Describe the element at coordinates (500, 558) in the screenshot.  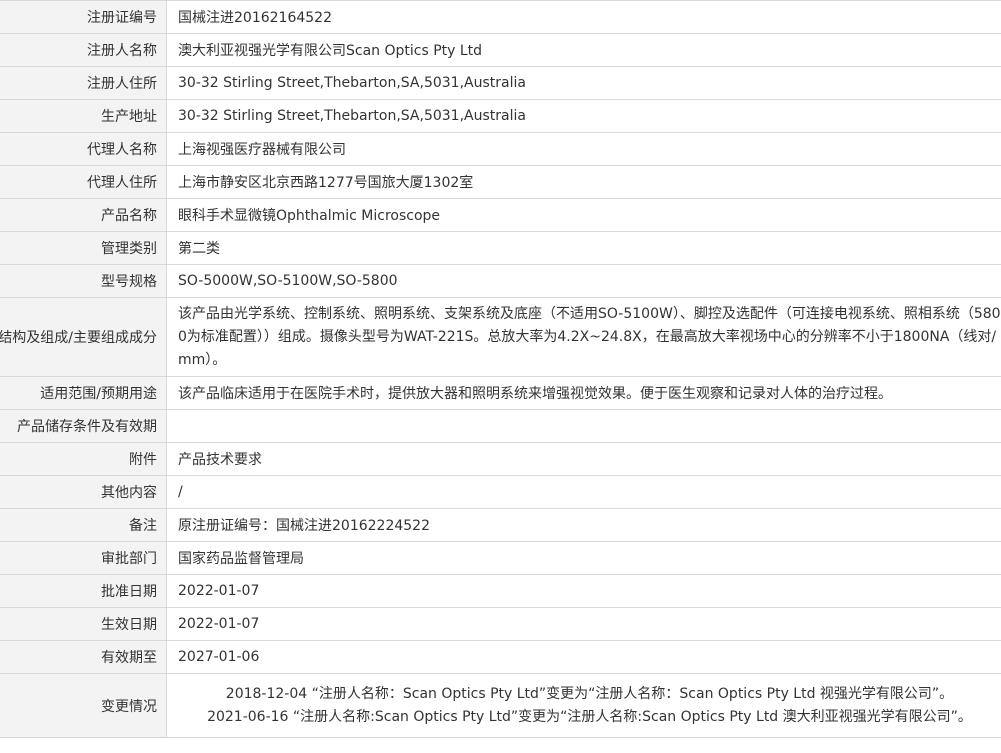
I see `table-row-approval-department: 审批部门 国家药品监督管理局` at that location.